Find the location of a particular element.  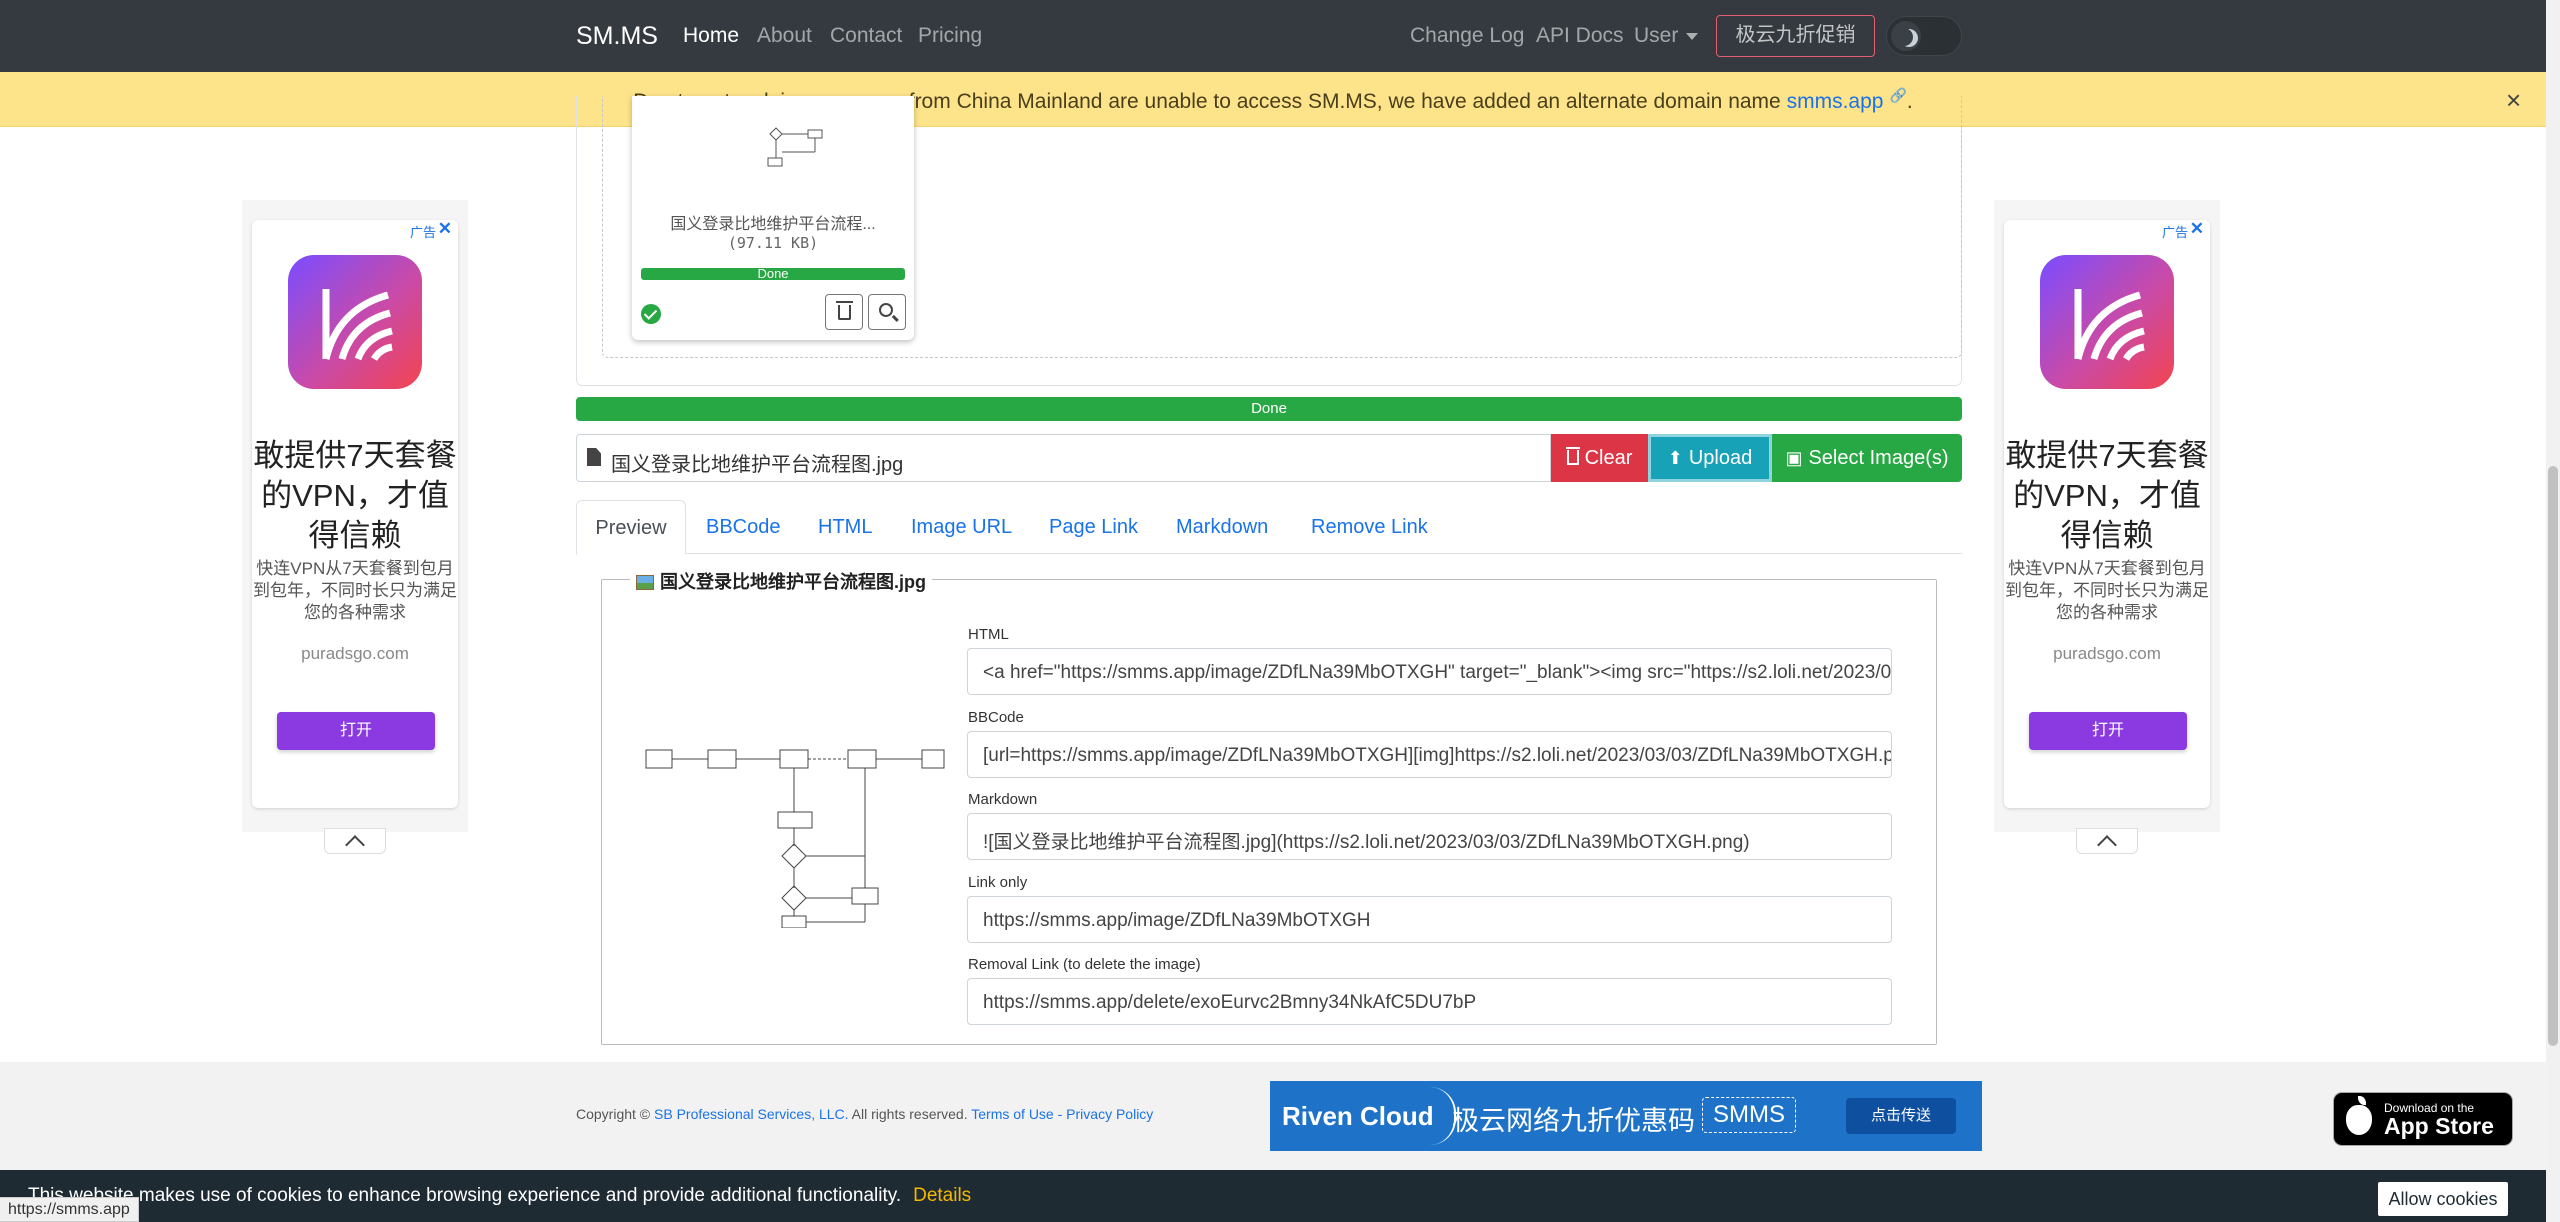

tab-image-url: Image URL is located at coordinates (961, 527).